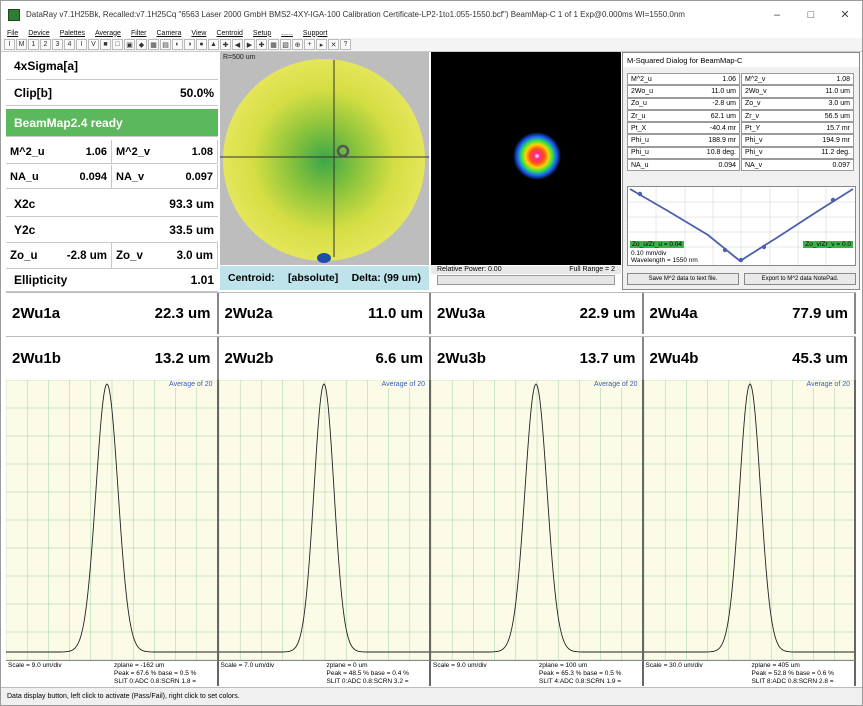  What do you see at coordinates (169, 33) in the screenshot?
I see `menu-item-camera: Camera` at bounding box center [169, 33].